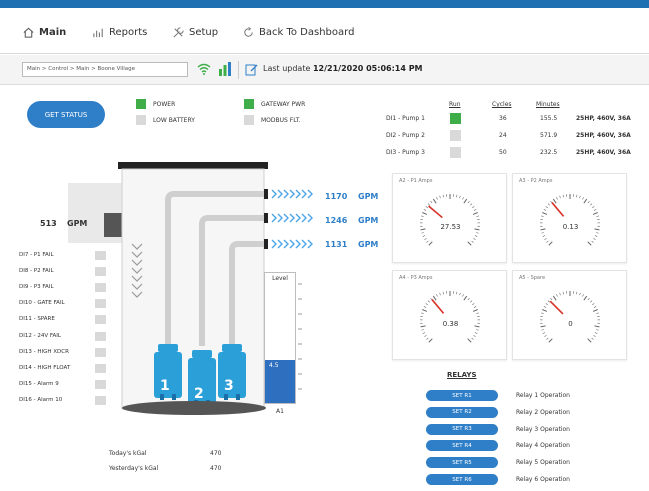 The width and height of the screenshot is (649, 491). I want to click on pump2-cycles: 24, so click(503, 135).